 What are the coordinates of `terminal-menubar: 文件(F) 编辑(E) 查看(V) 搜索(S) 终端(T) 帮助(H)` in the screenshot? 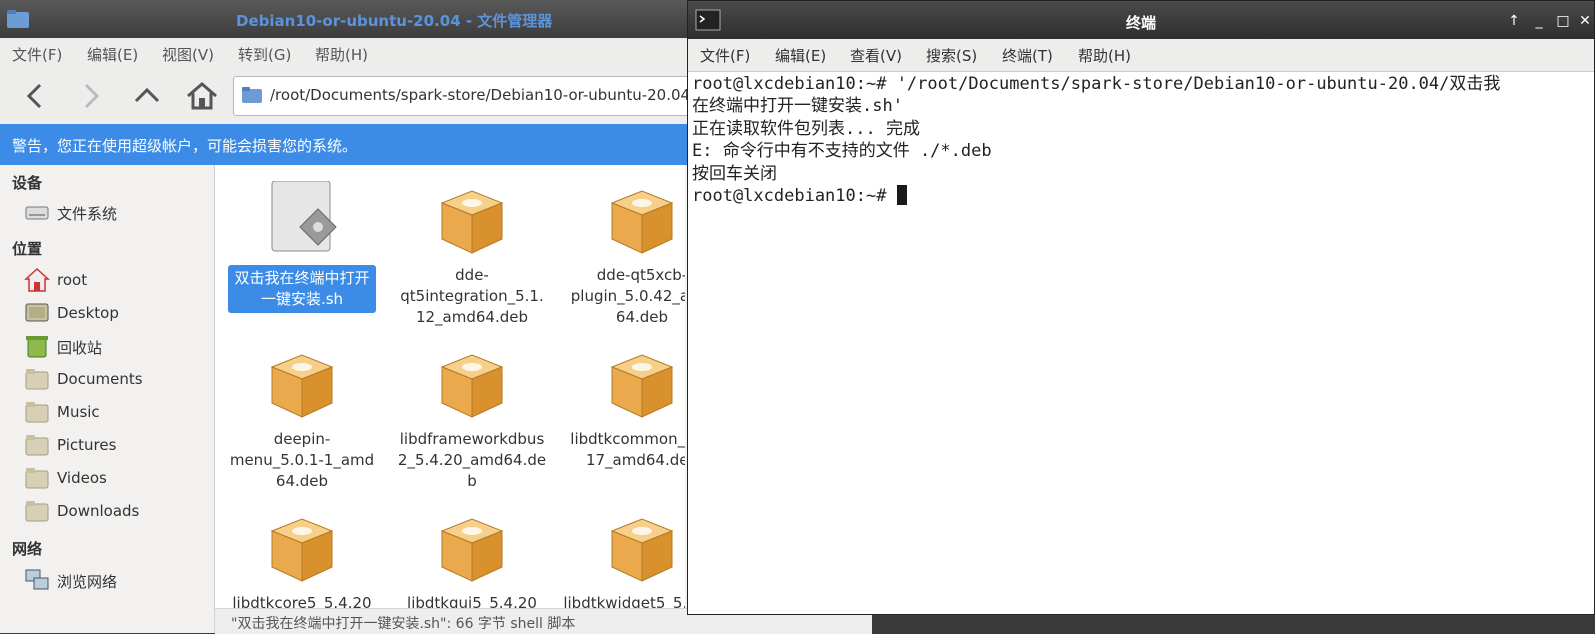 It's located at (1141, 55).